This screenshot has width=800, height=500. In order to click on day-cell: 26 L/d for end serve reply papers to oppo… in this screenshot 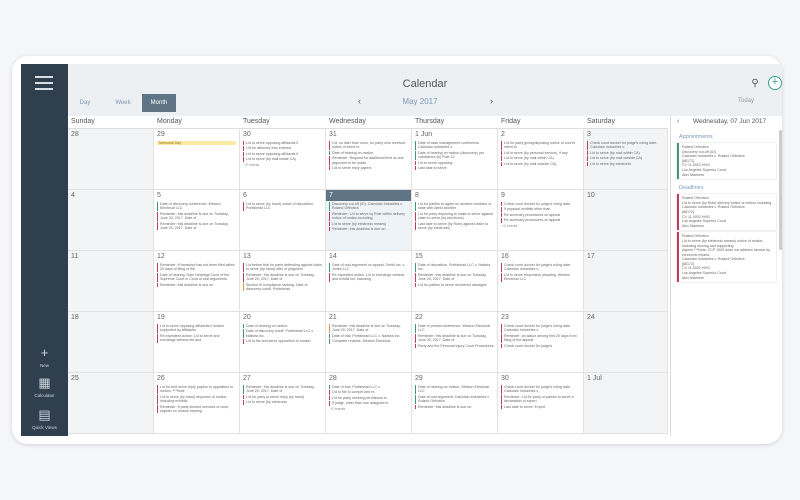, I will do `click(197, 403)`.